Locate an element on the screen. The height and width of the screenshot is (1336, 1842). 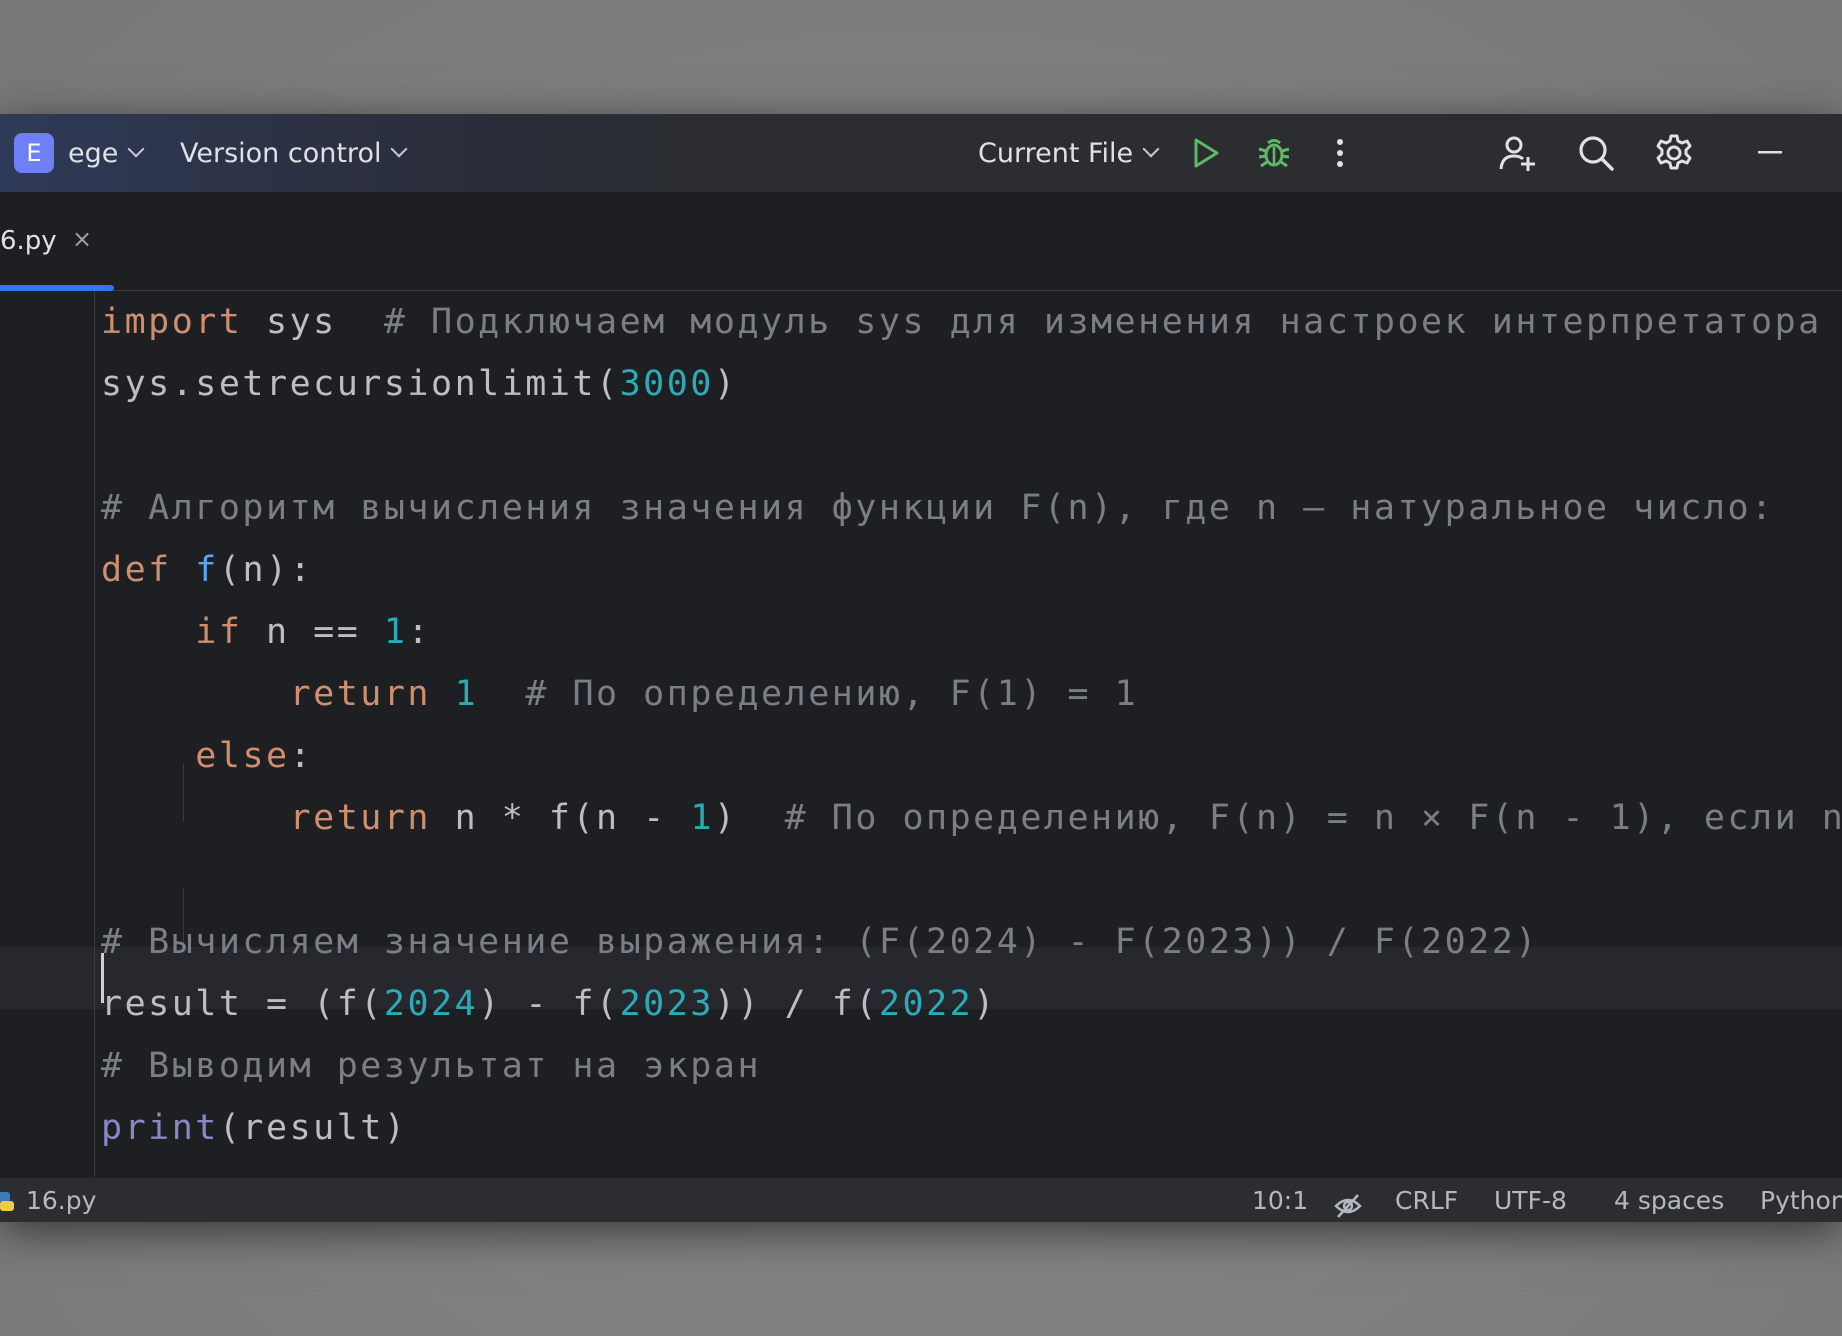
file-encoding: UTF-8 is located at coordinates (1530, 1200).